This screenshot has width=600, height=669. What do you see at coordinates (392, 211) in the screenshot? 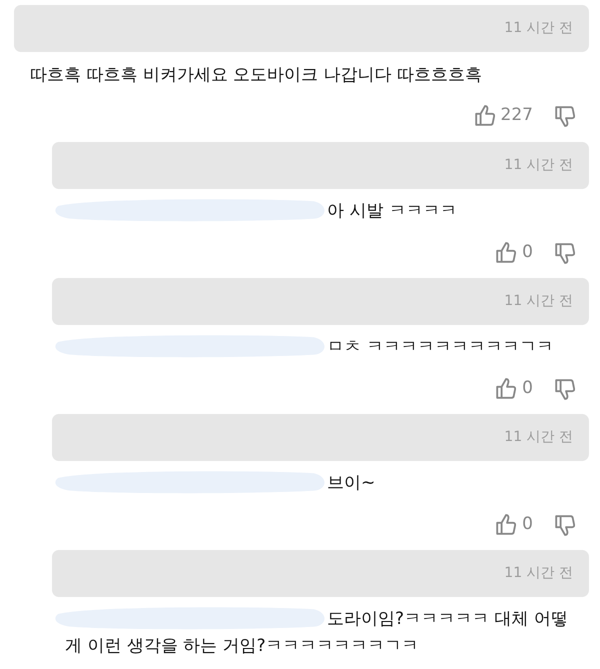
I see `reply-text: 아 시발 ㅋㅋㅋㅋ` at bounding box center [392, 211].